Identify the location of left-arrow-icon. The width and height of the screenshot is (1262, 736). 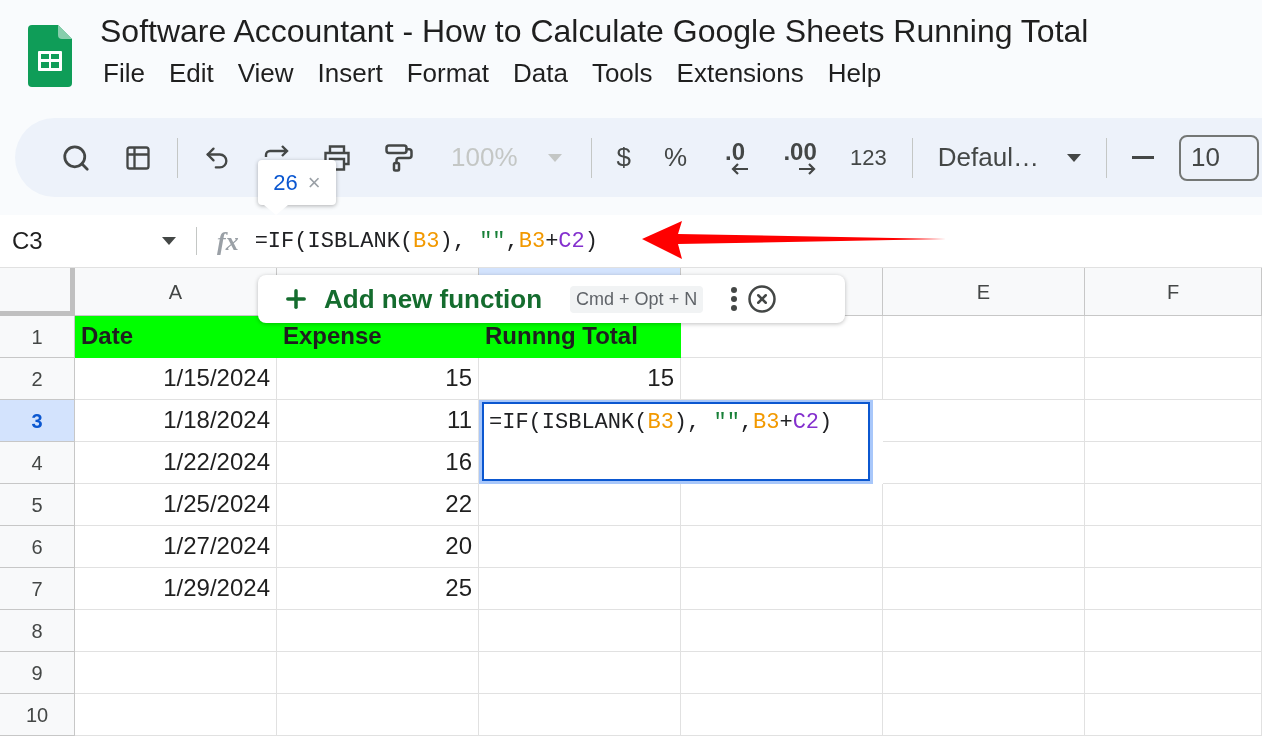
(740, 168).